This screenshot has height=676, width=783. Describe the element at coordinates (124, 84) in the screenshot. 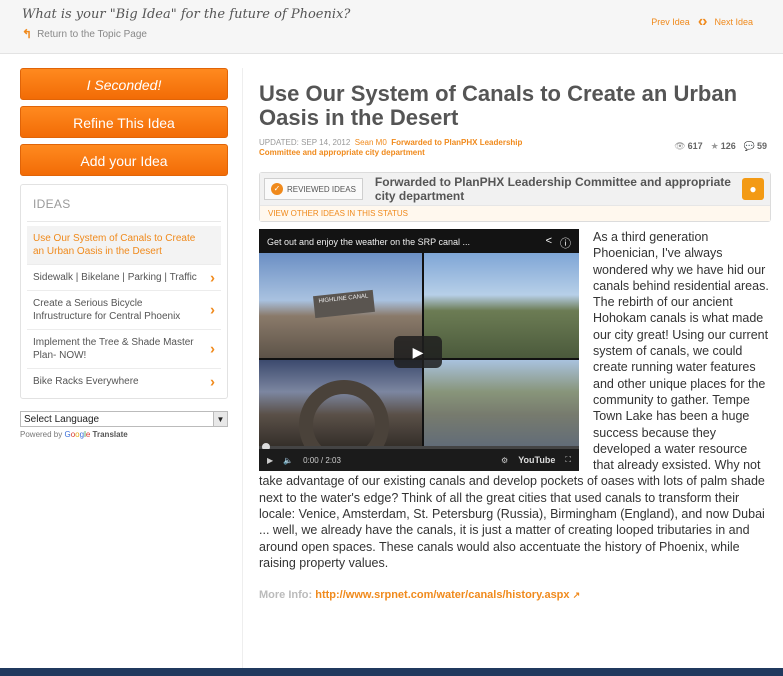

I see `seconded-button: I Seconded!` at that location.